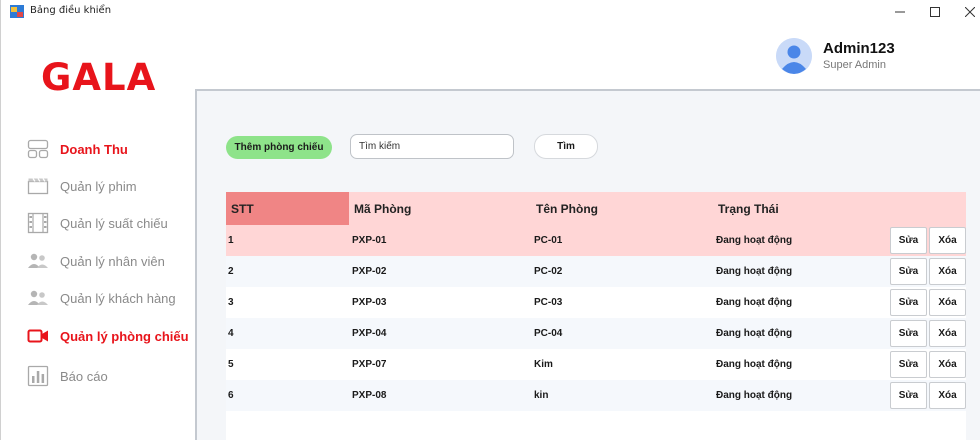 This screenshot has width=980, height=442. Describe the element at coordinates (854, 65) in the screenshot. I see `user-role: Super Admin` at that location.